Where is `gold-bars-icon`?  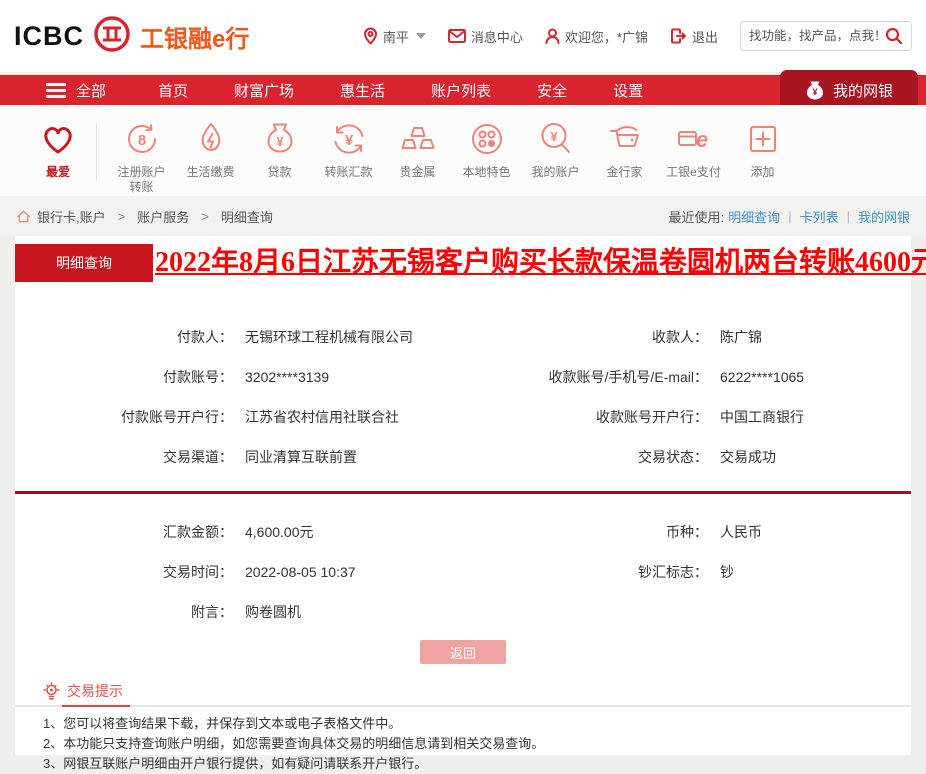
gold-bars-icon is located at coordinates (417, 138).